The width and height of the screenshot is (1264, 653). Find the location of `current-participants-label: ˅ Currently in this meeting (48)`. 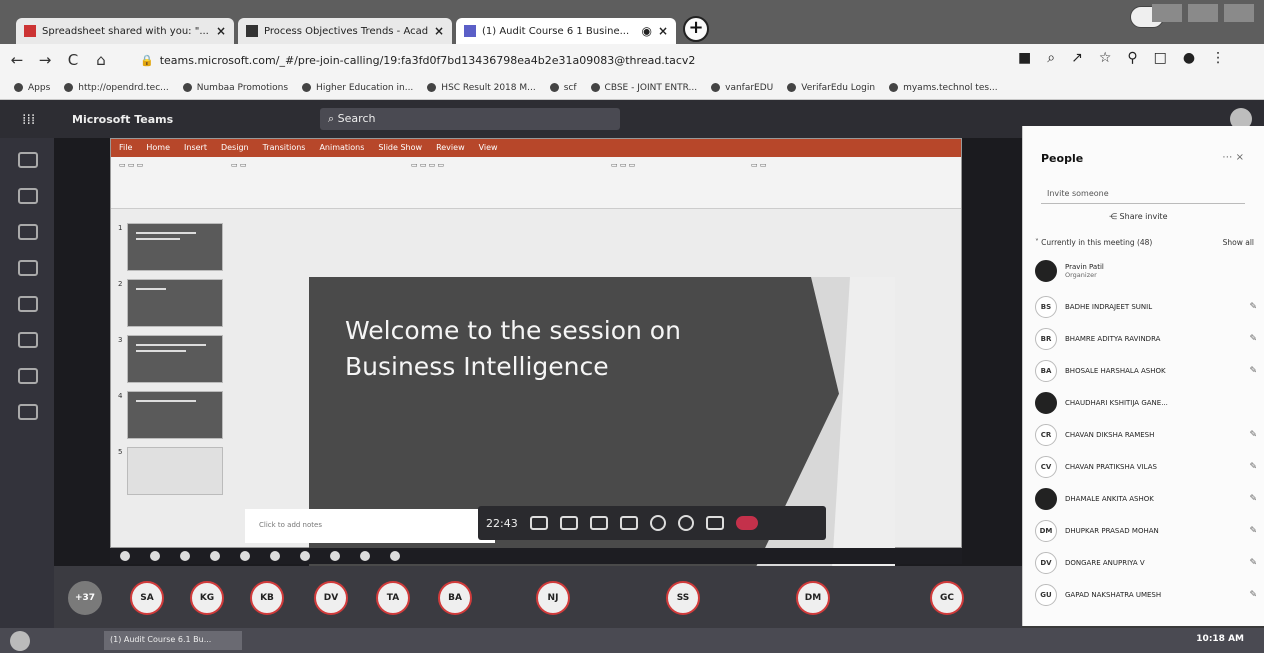

current-participants-label: ˅ Currently in this meeting (48) is located at coordinates (1093, 242).